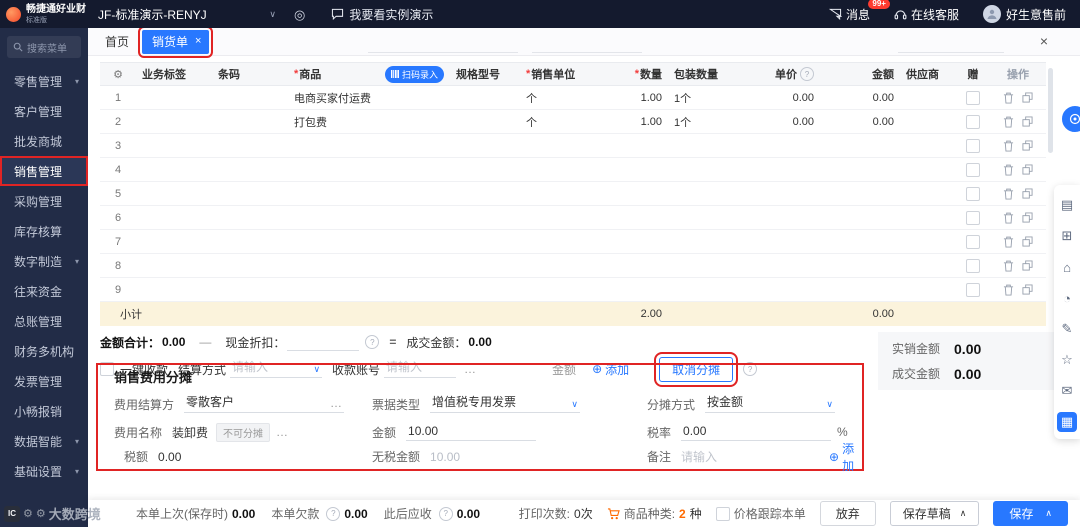 Image resolution: width=1080 pixels, height=527 pixels. I want to click on store-icon: ⌂, so click(1067, 267).